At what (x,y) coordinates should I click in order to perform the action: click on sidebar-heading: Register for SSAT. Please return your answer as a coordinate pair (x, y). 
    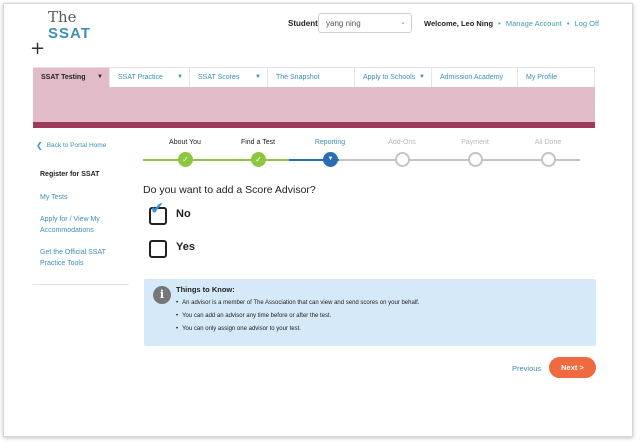
    Looking at the image, I should click on (70, 174).